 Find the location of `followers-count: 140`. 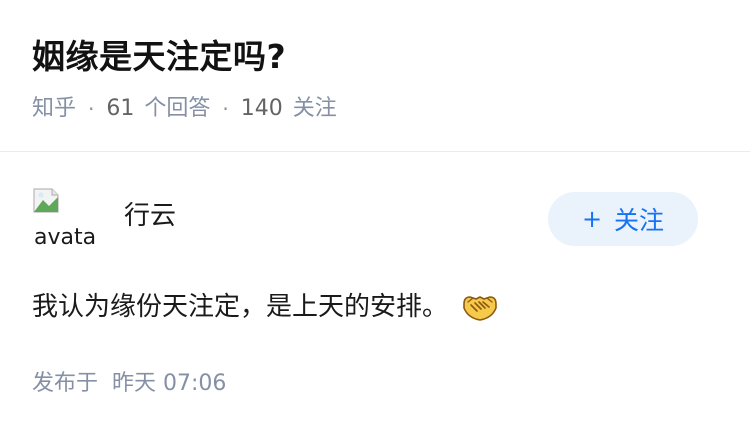

followers-count: 140 is located at coordinates (261, 108).